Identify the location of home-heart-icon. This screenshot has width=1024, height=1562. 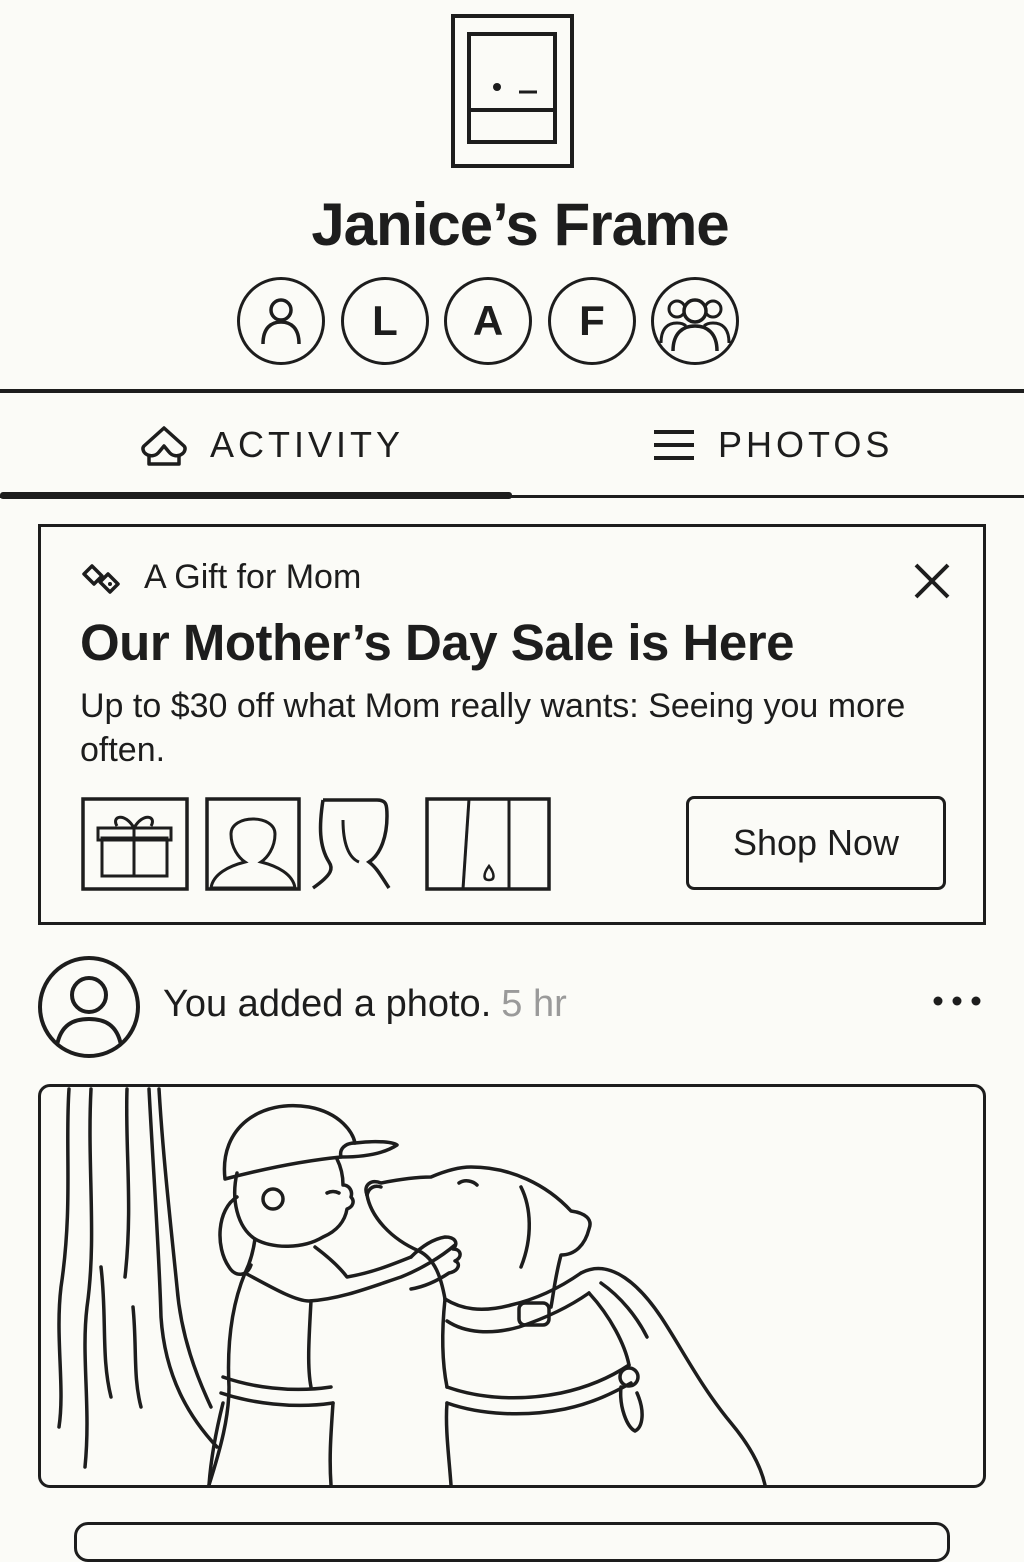
(164, 445).